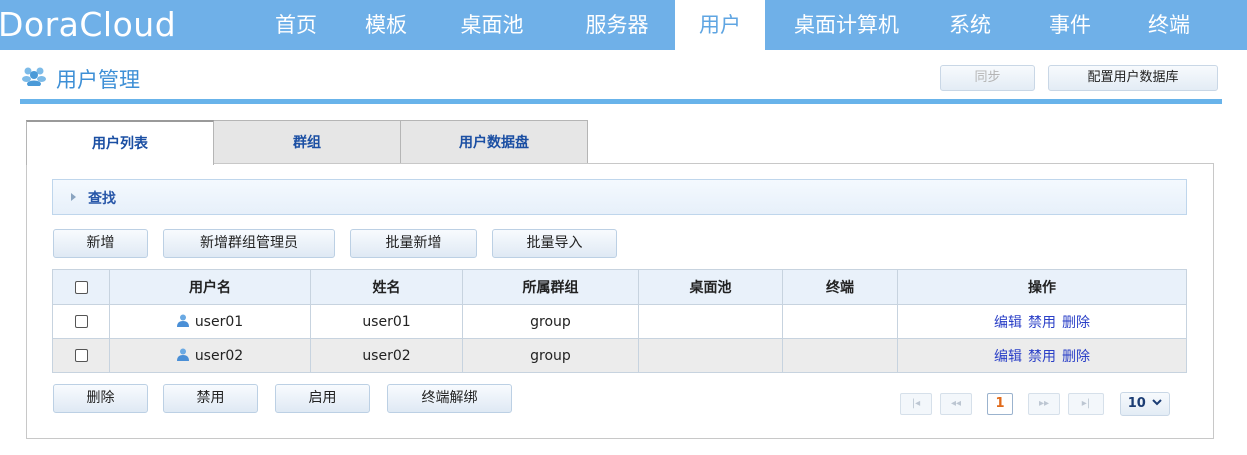 This screenshot has width=1247, height=455. What do you see at coordinates (720, 25) in the screenshot?
I see `nav-item-users: 用户` at bounding box center [720, 25].